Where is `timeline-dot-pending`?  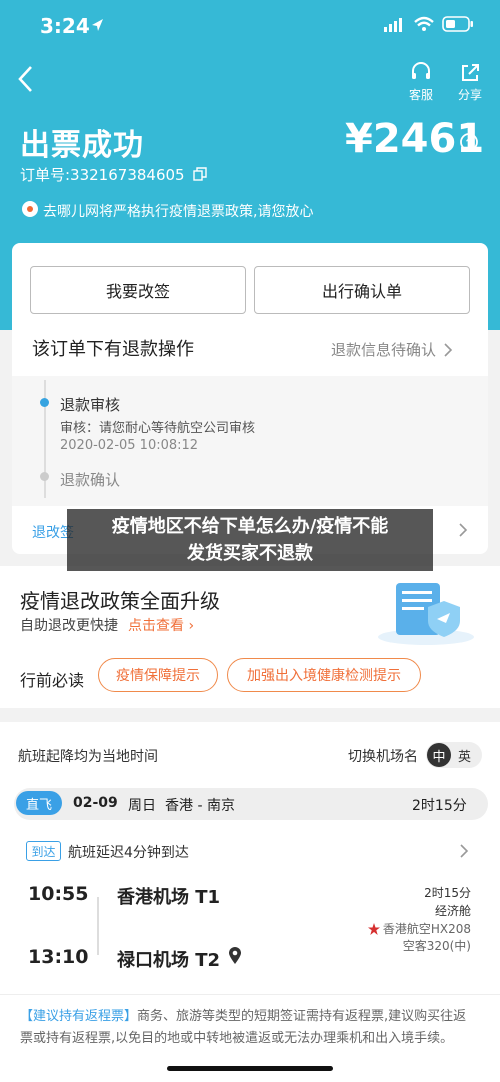 timeline-dot-pending is located at coordinates (44, 476).